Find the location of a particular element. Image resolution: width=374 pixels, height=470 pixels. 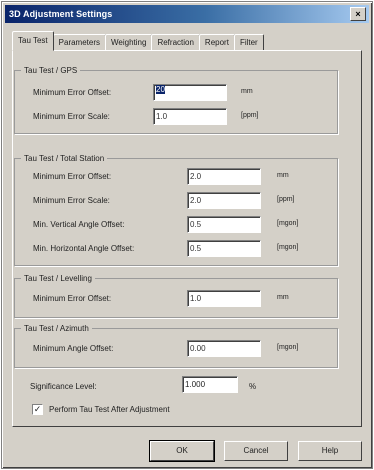

ts-min-error-scale-row: Minimum Error Scale: 2.0 [ppm] is located at coordinates (176, 201).